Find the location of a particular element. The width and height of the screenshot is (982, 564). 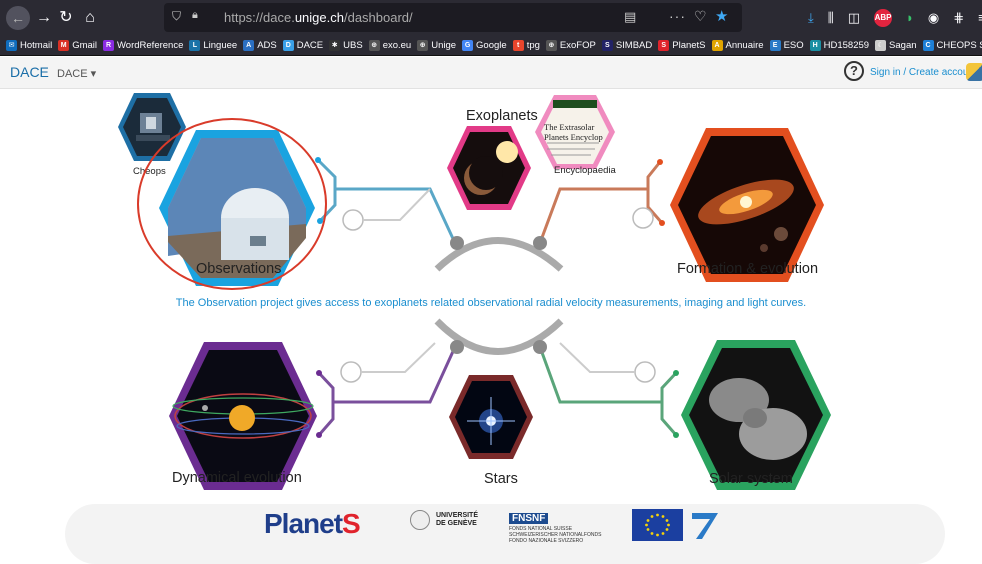

bookmark-planets: S PlanetS is located at coordinates (682, 45).